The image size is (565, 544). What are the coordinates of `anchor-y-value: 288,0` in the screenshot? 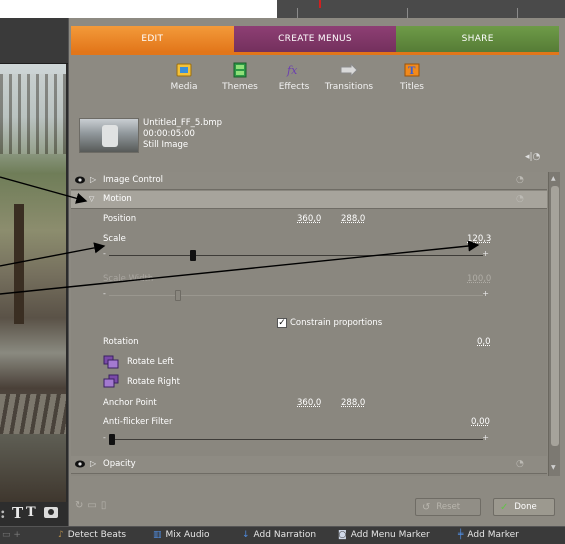 It's located at (353, 403).